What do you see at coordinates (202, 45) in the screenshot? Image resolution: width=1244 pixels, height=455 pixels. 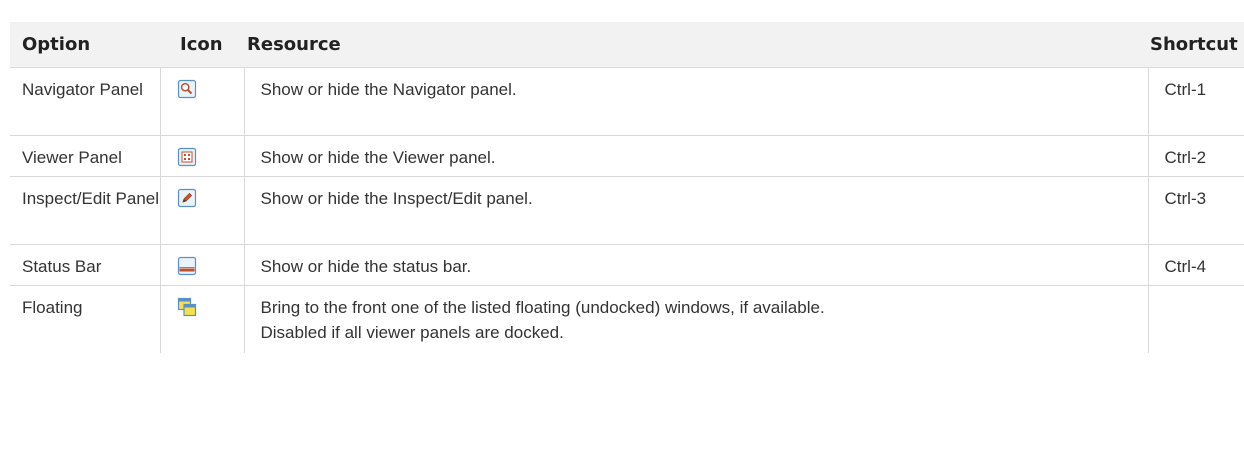 I see `header-icon: Icon` at bounding box center [202, 45].